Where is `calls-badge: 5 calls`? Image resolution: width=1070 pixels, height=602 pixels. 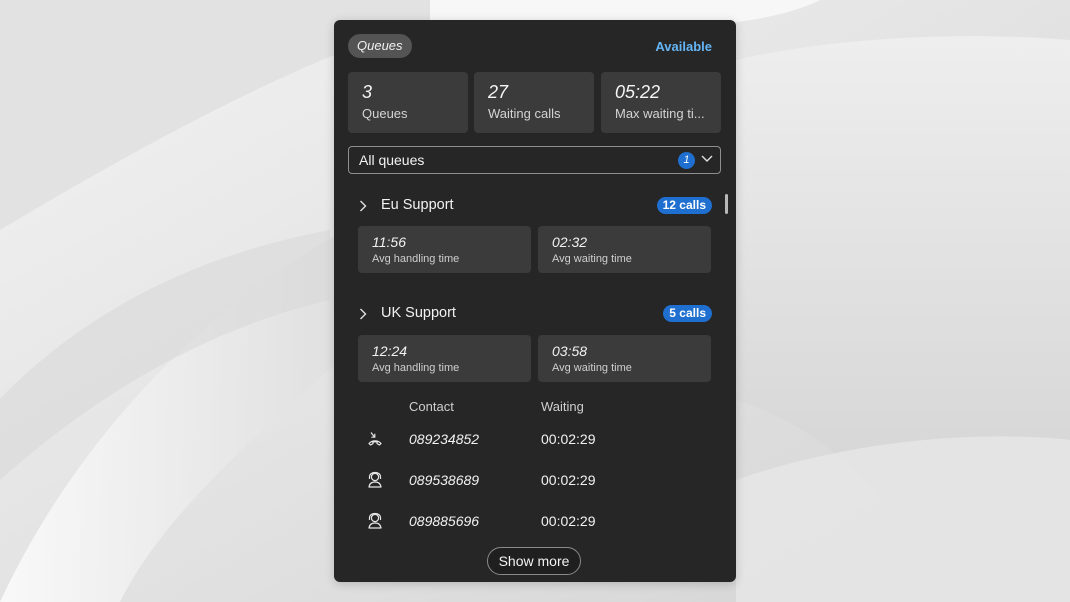 calls-badge: 5 calls is located at coordinates (687, 313).